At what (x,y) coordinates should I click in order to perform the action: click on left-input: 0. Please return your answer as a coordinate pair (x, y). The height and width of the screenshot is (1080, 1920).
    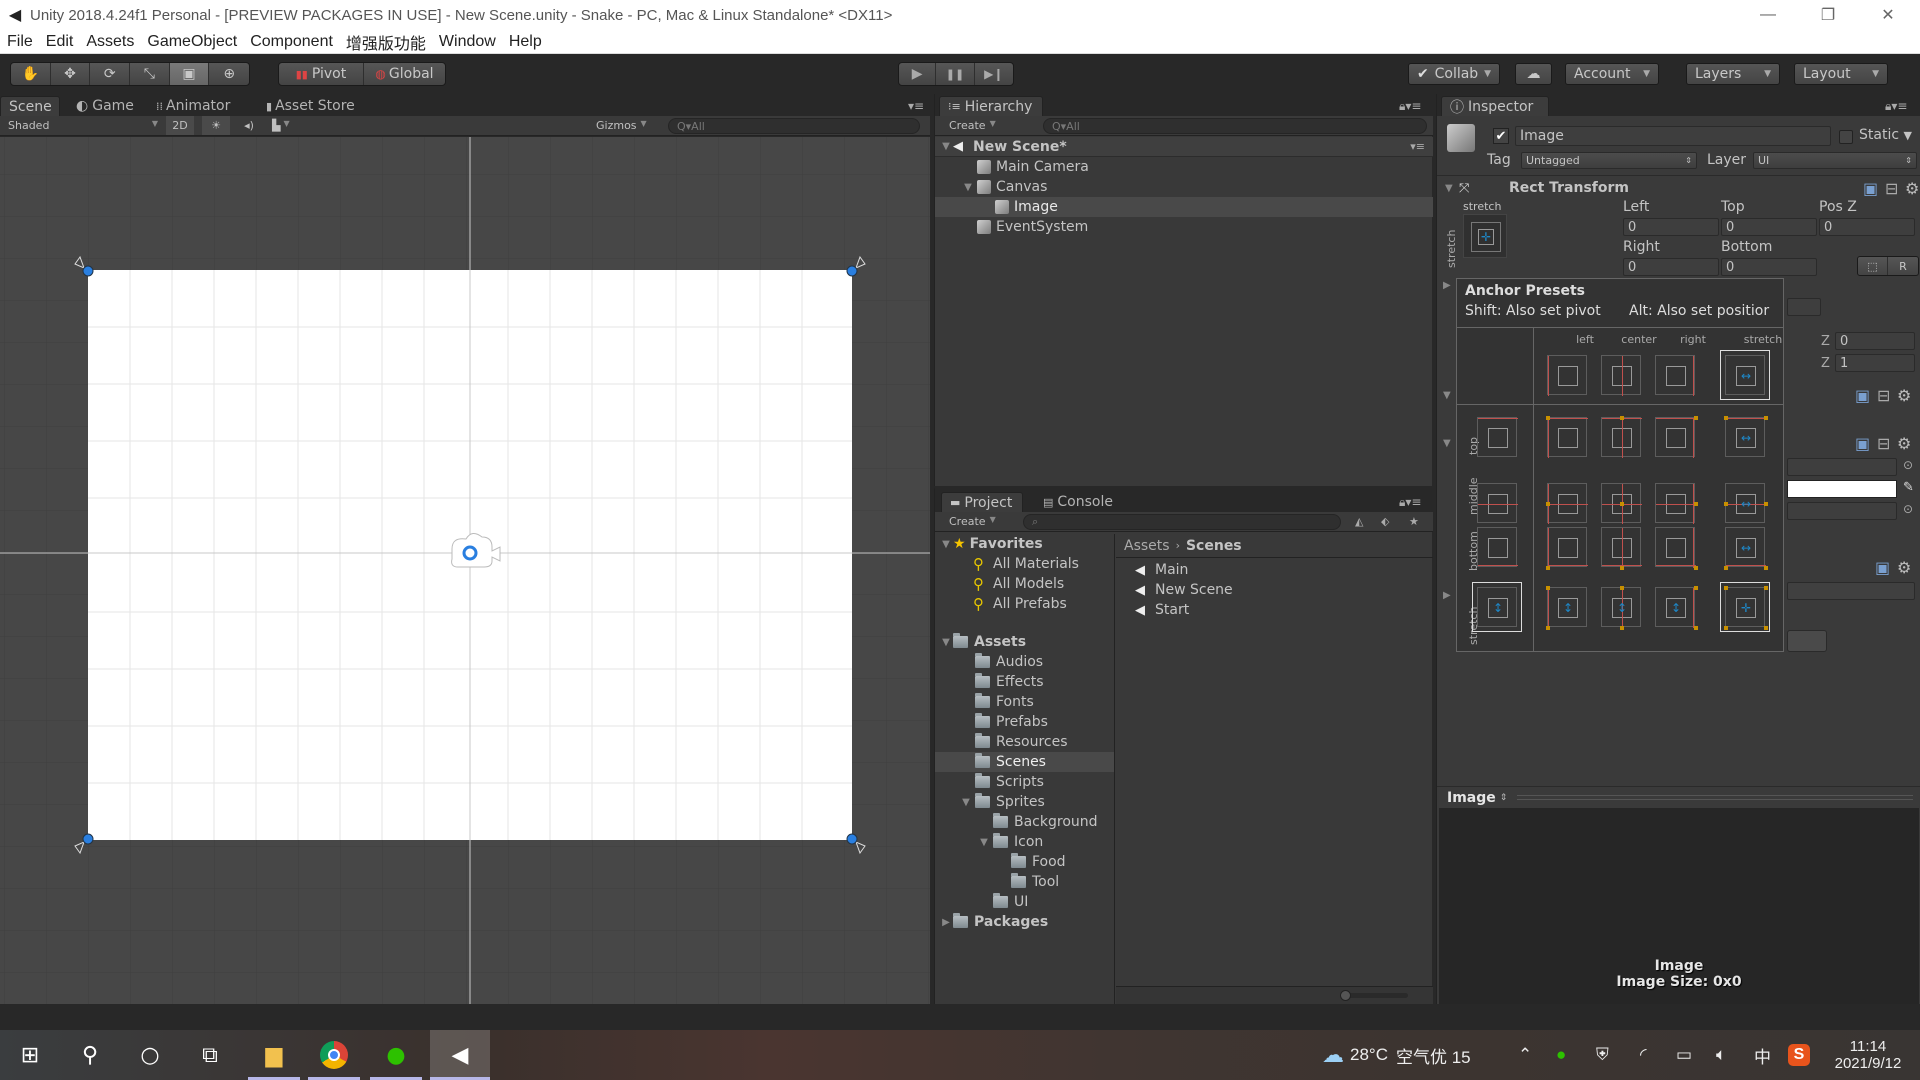
    Looking at the image, I should click on (1671, 227).